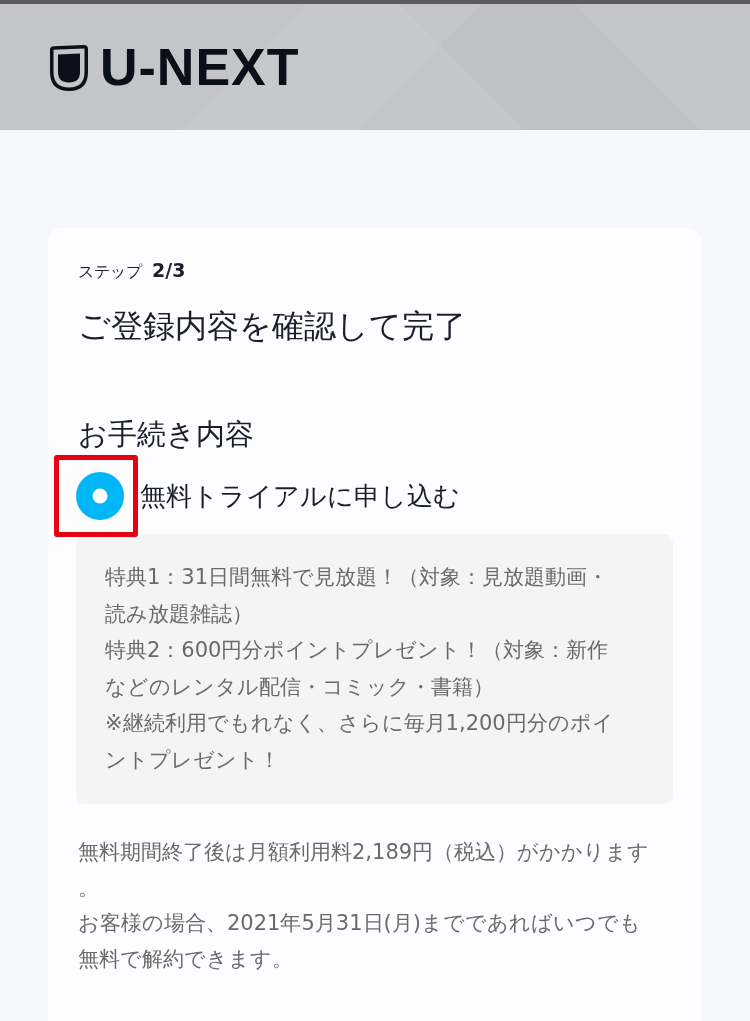 The image size is (750, 1021). What do you see at coordinates (357, 669) in the screenshot?
I see `benefit-text: 特典2：600円分ポイントプレゼント！（対象：新作などのレンタル配信・コミック・書籍）` at bounding box center [357, 669].